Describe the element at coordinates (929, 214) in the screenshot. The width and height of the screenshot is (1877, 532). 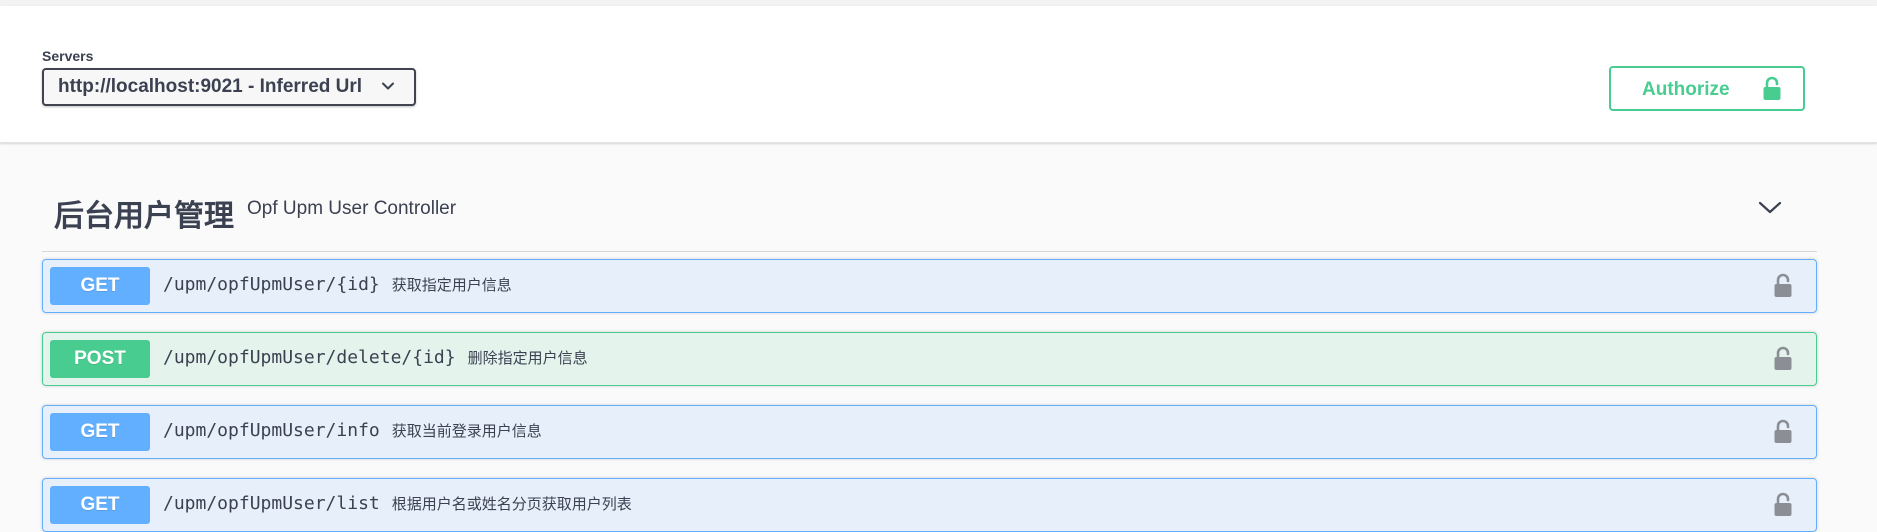
I see `tag-section-header: 后台用户管理 Opf Upm User Controller` at that location.